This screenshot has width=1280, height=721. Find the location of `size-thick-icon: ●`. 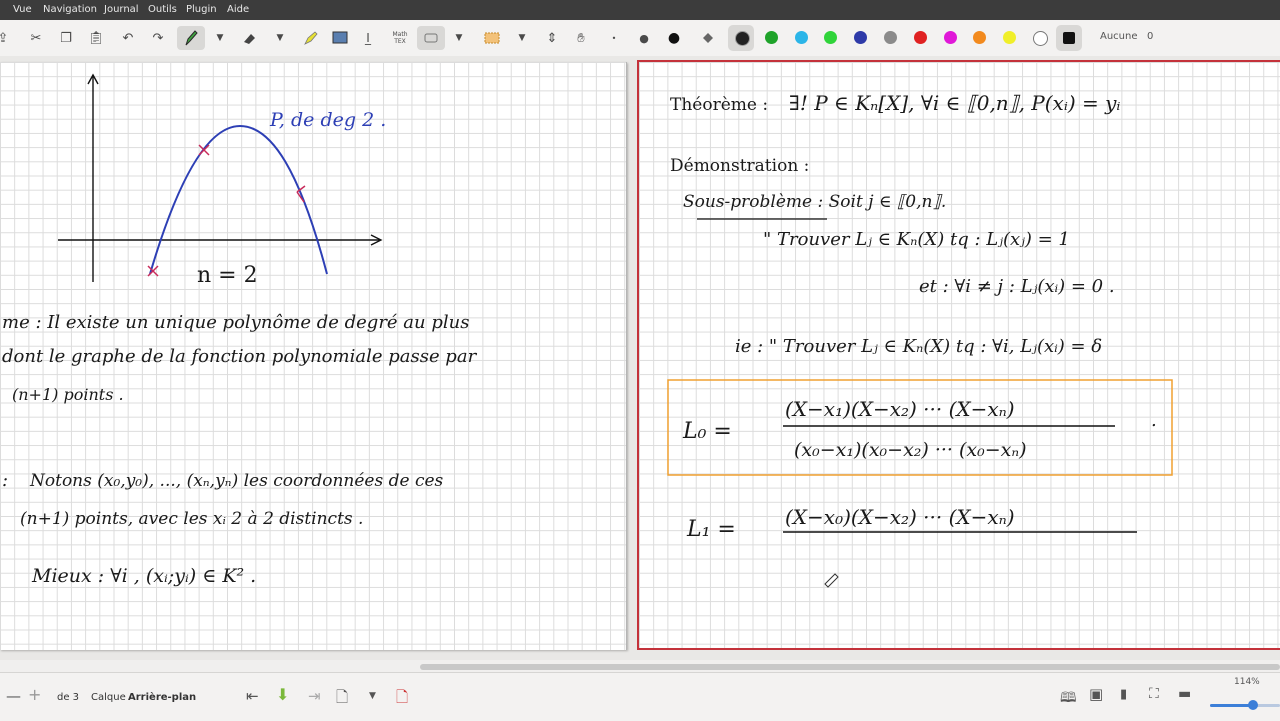

size-thick-icon: ● is located at coordinates (674, 38).